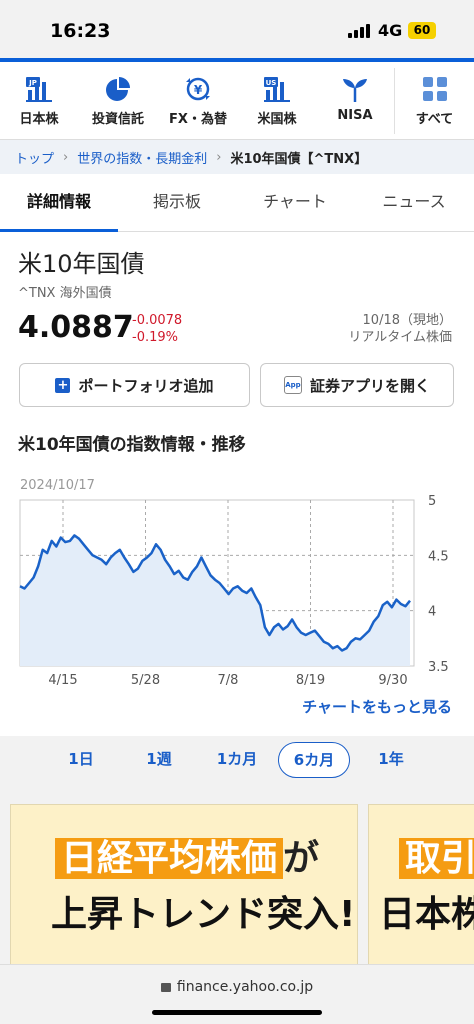 Image resolution: width=474 pixels, height=1024 pixels. What do you see at coordinates (391, 760) in the screenshot?
I see `period-1y: 1年` at bounding box center [391, 760].